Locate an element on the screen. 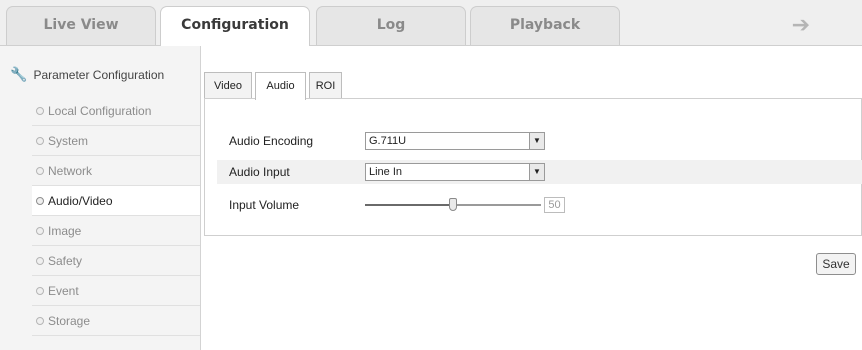  sidebar-item-local-configuration: Local Configuration is located at coordinates (116, 111).